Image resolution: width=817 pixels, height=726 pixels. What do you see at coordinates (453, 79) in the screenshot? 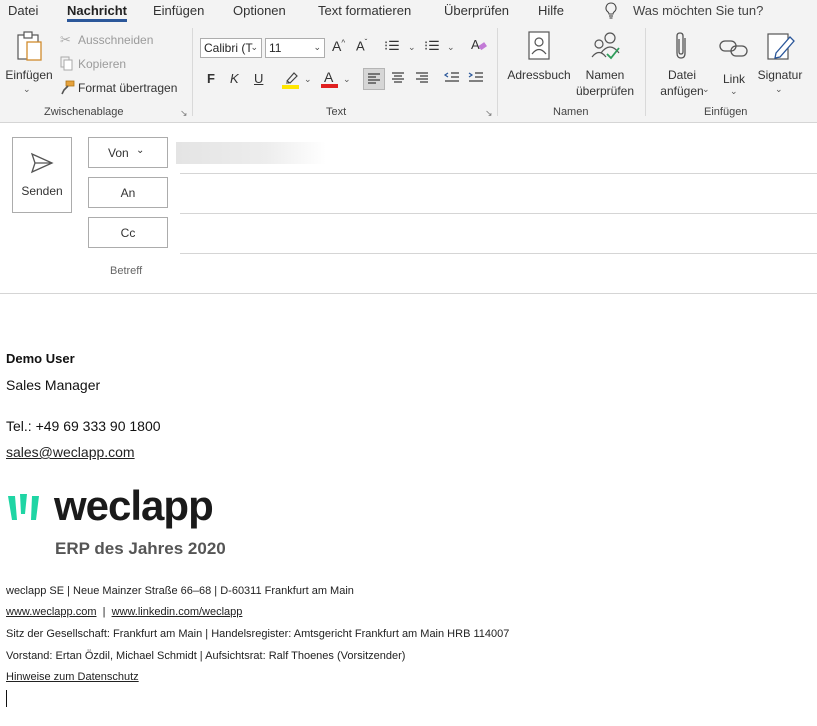
I see `decrease-indent-button` at bounding box center [453, 79].